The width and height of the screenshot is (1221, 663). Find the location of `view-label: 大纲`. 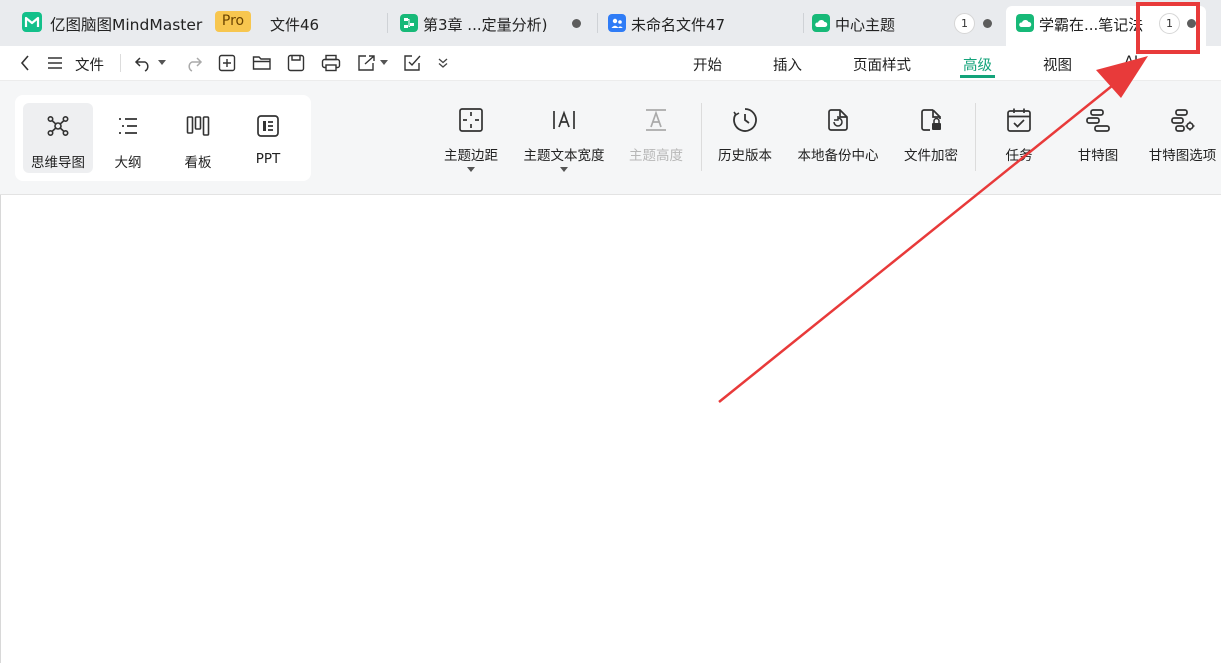

view-label: 大纲 is located at coordinates (128, 163).